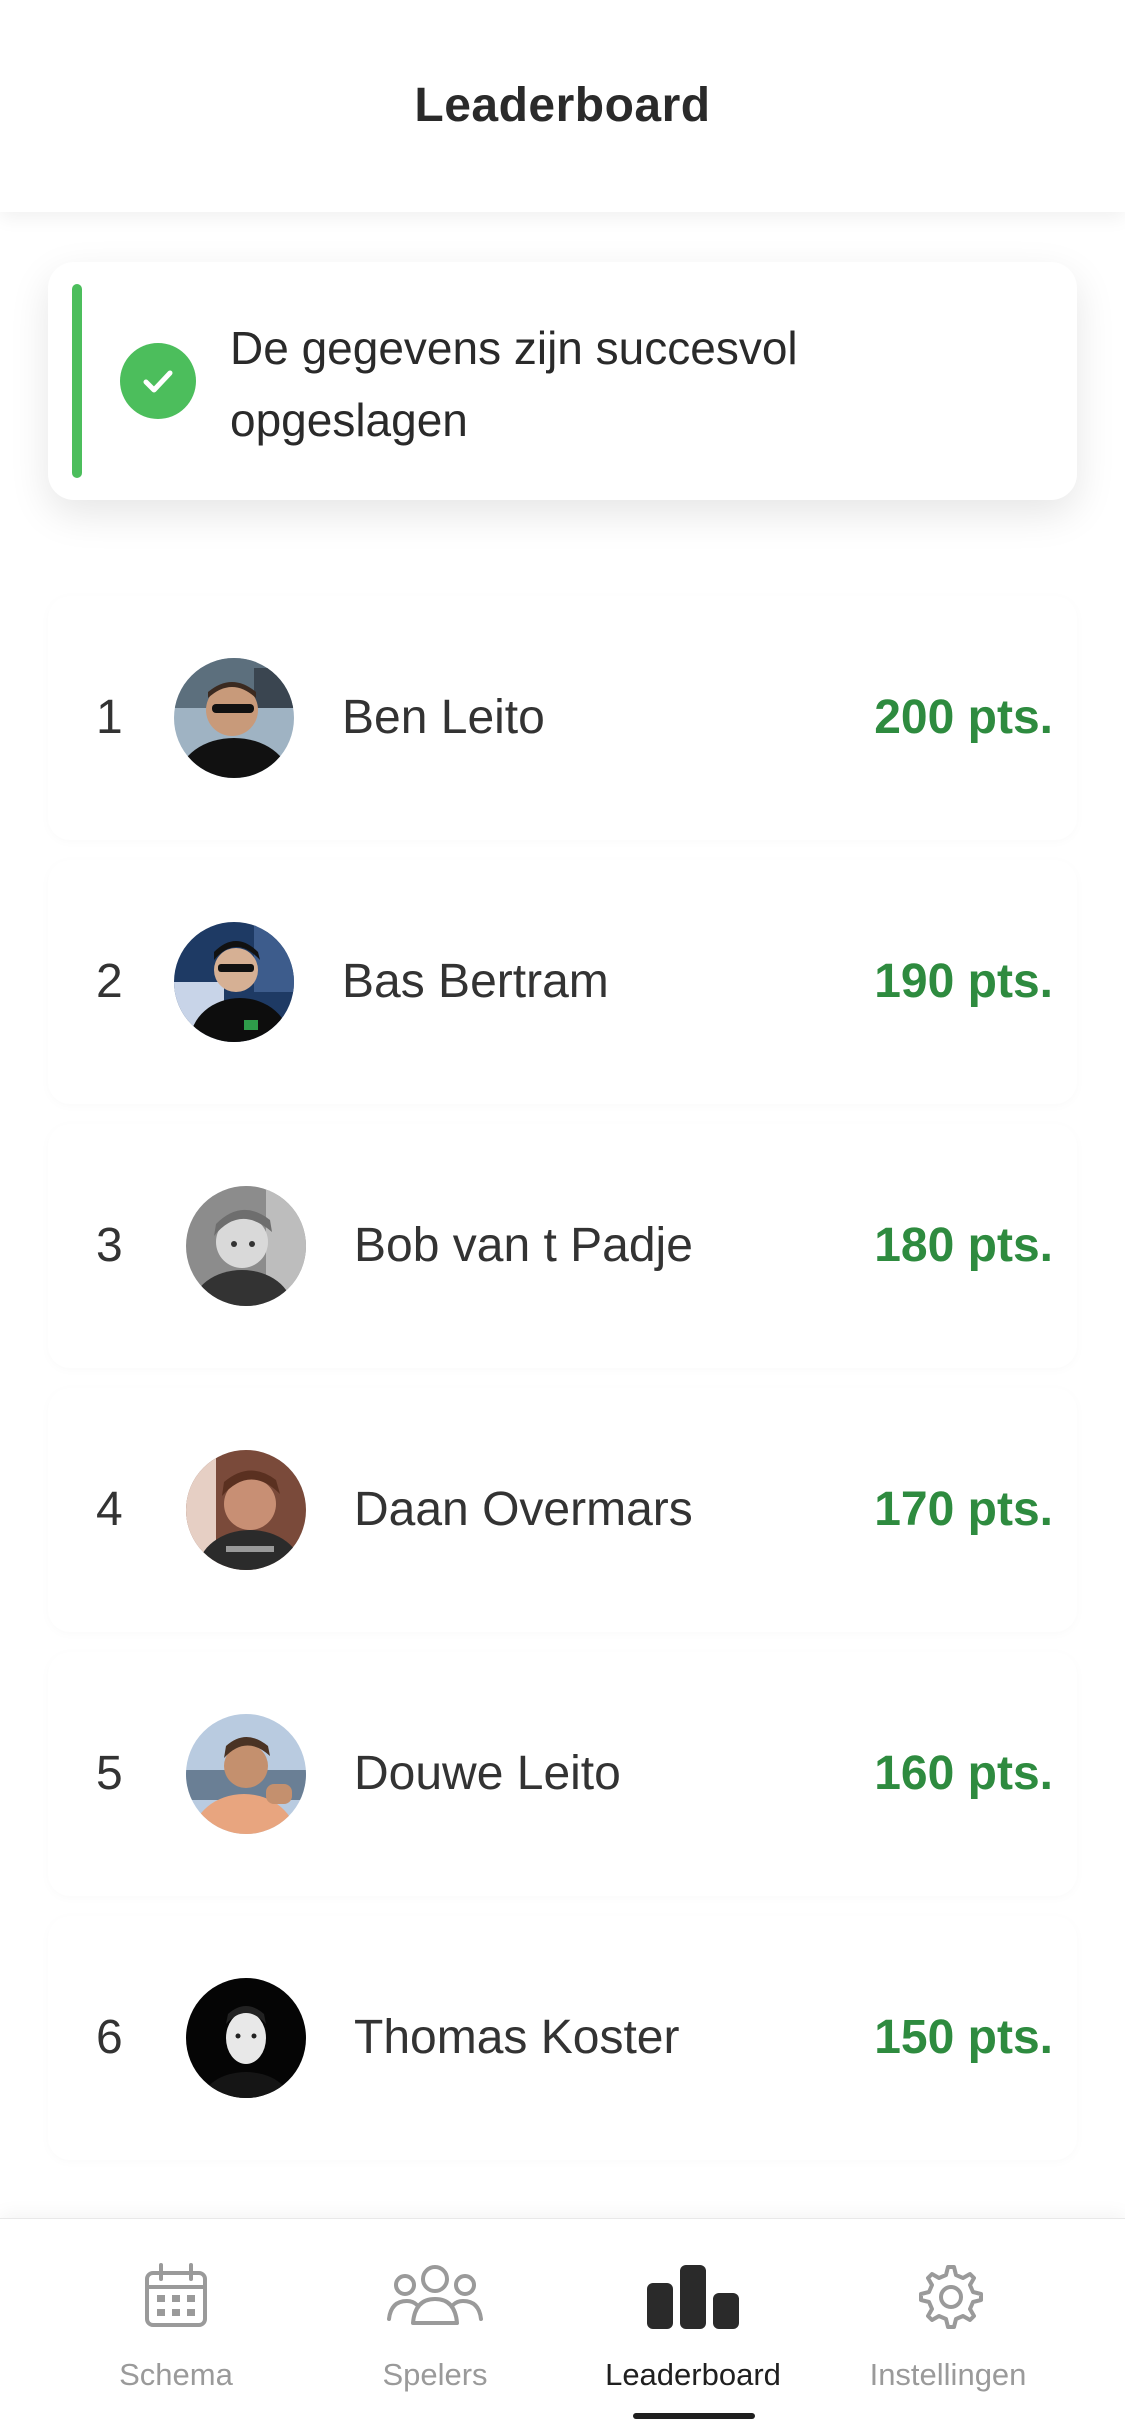 The height and width of the screenshot is (2436, 1125). Describe the element at coordinates (109, 1509) in the screenshot. I see `rank-number: 4` at that location.